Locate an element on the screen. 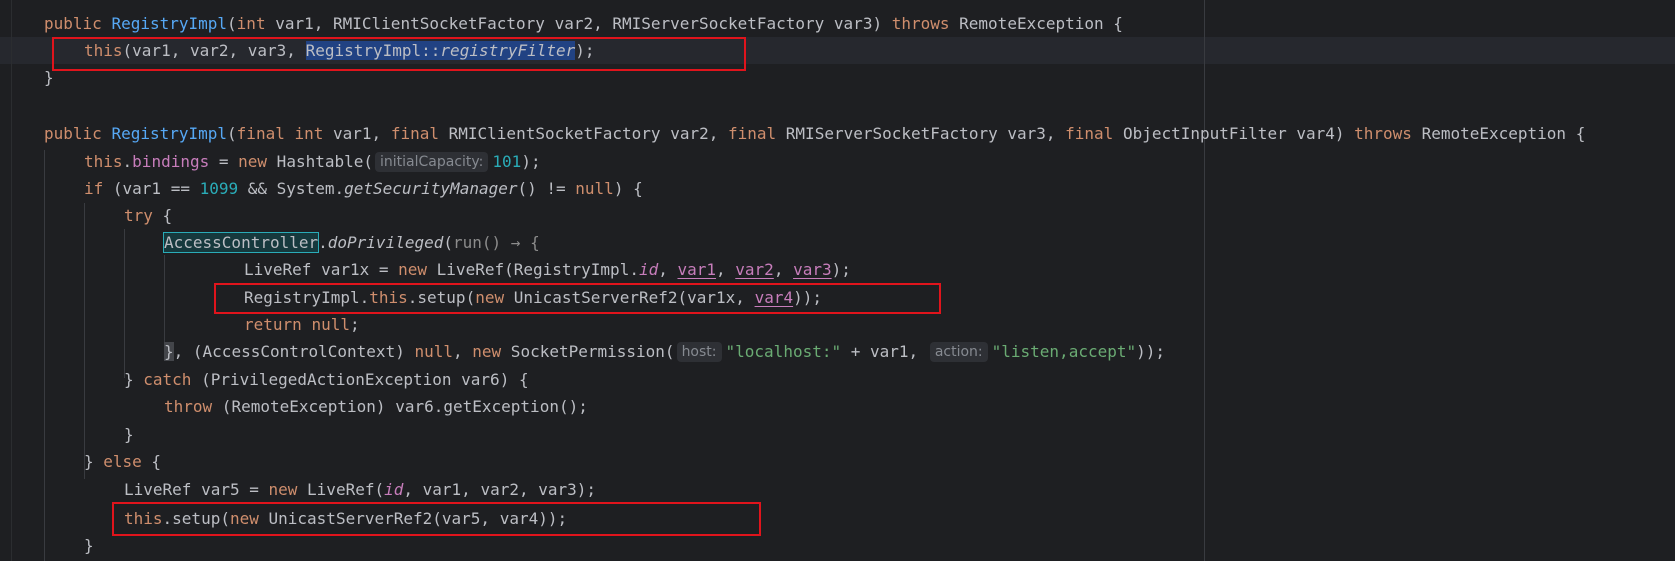 This screenshot has width=1675, height=561. code-text: LiveRef( is located at coordinates (341, 489).